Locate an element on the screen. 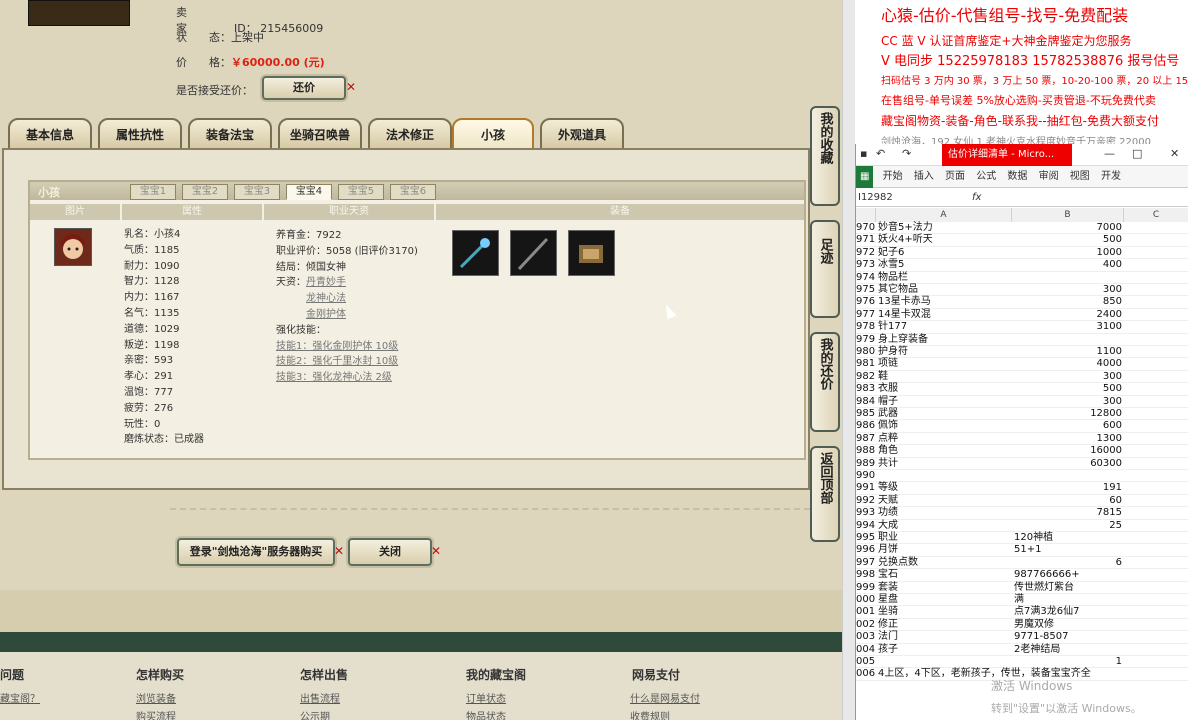 Image resolution: width=1188 pixels, height=720 pixels. tab-equip: 装备法宝 is located at coordinates (230, 134).